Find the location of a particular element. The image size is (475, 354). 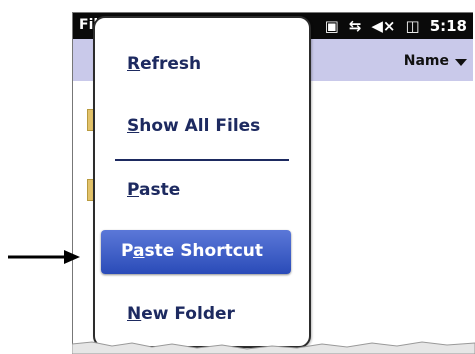

menu-item-label: how All Files is located at coordinates (200, 126).